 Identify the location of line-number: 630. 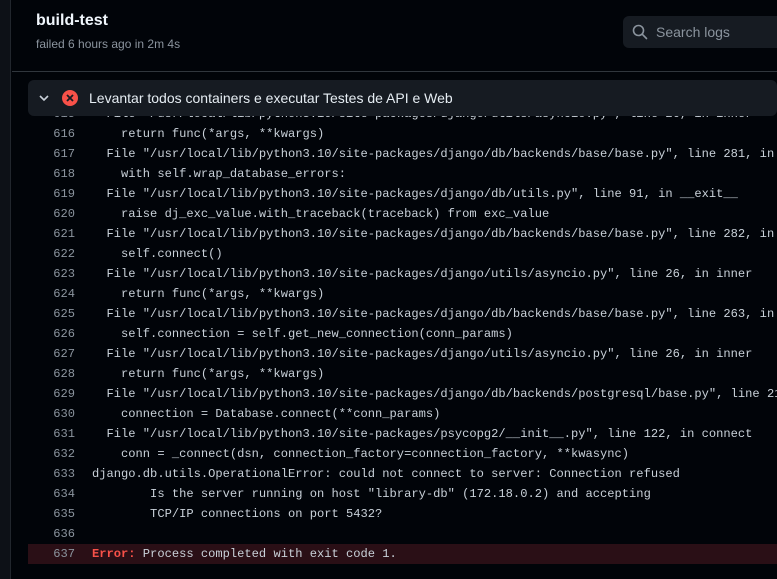
(51, 414).